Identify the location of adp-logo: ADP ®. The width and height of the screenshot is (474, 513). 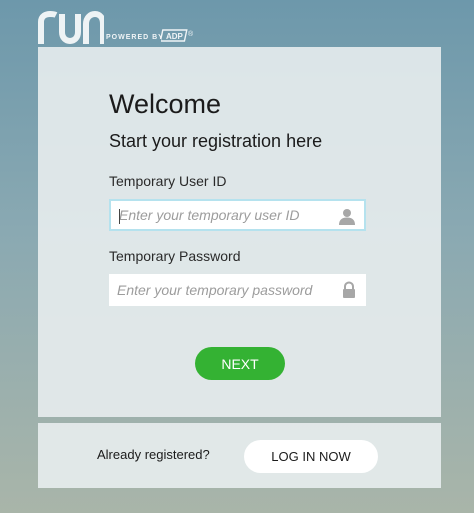
(177, 35).